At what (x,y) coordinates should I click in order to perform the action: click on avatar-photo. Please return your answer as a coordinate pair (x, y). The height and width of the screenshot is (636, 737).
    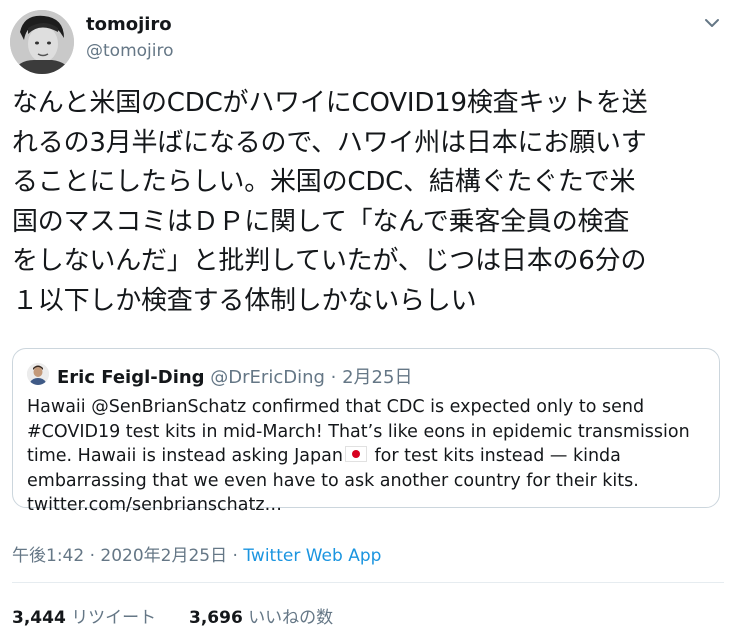
    Looking at the image, I should click on (42, 42).